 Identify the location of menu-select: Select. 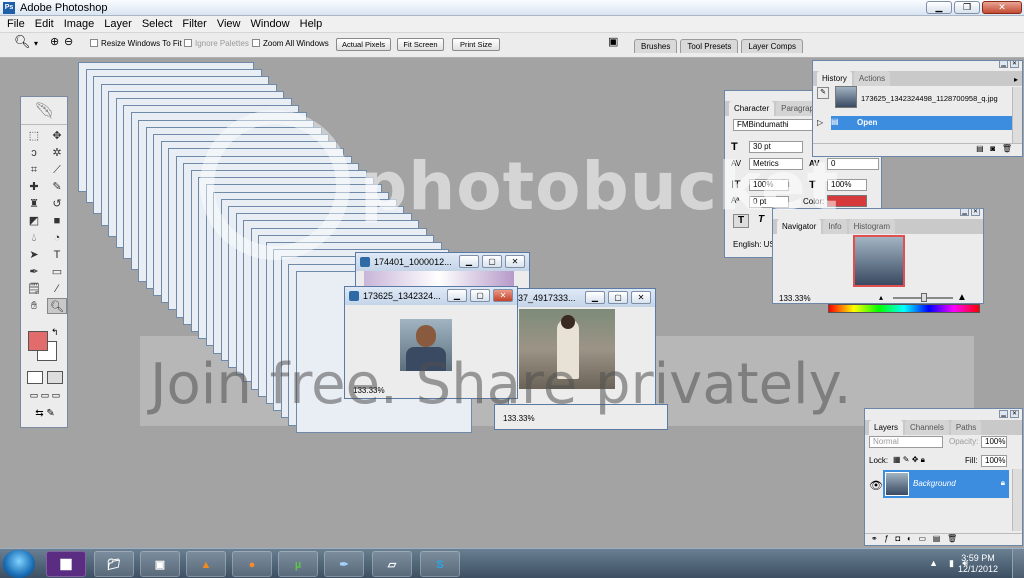
(157, 24).